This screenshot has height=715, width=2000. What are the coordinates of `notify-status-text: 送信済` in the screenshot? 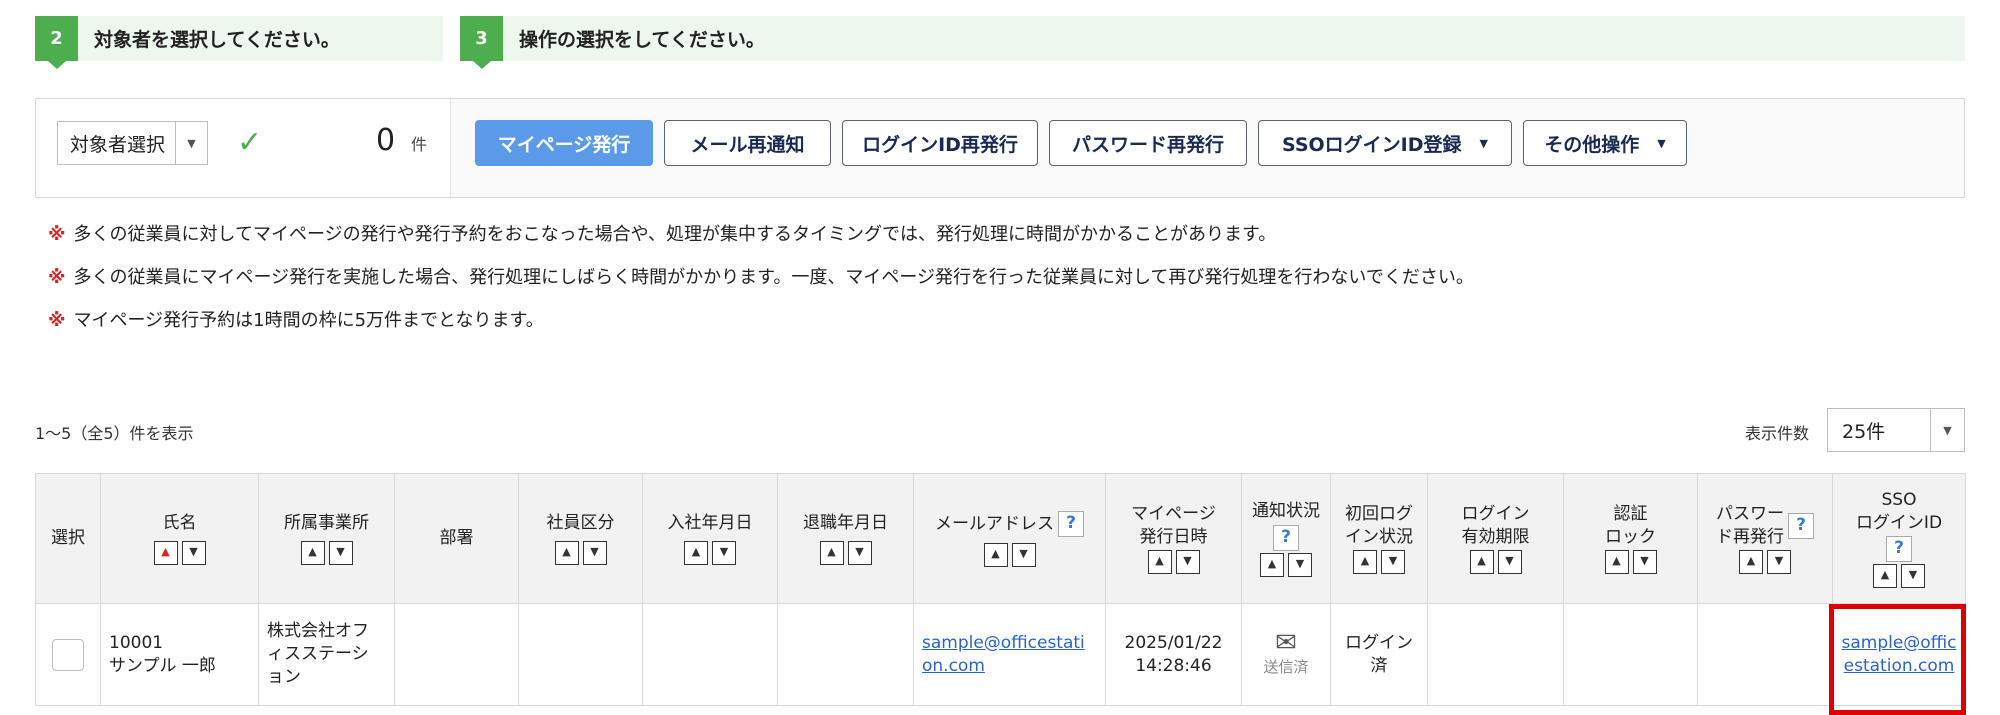 It's located at (1286, 667).